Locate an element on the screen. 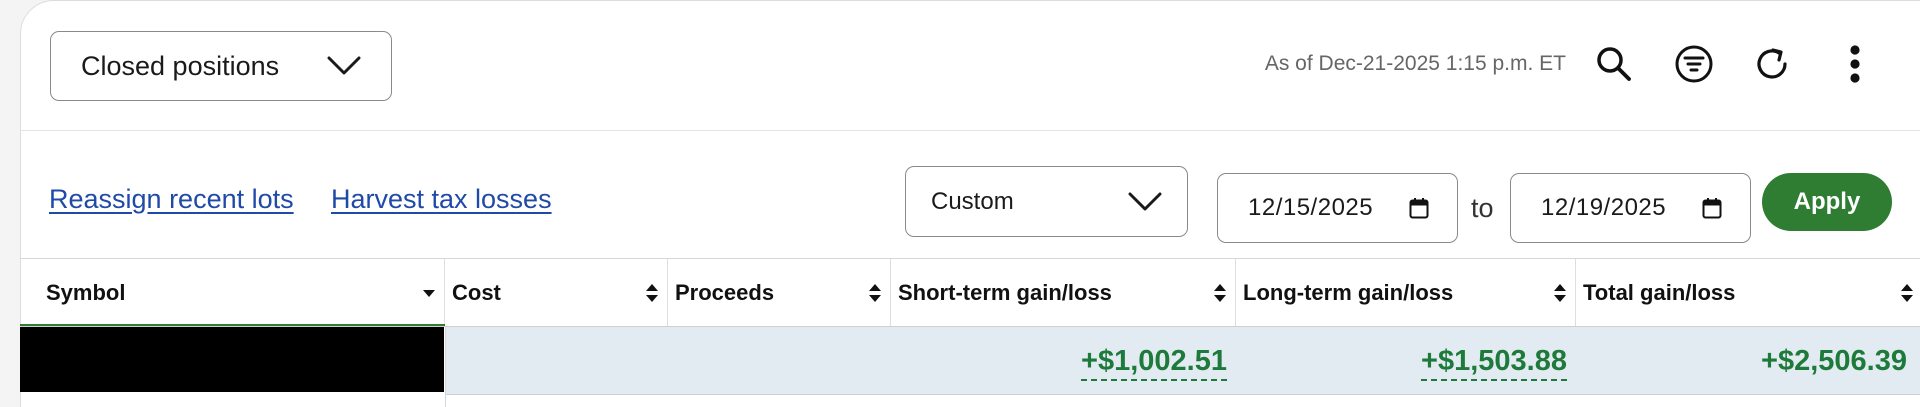  date-range-select: Custom is located at coordinates (1046, 201).